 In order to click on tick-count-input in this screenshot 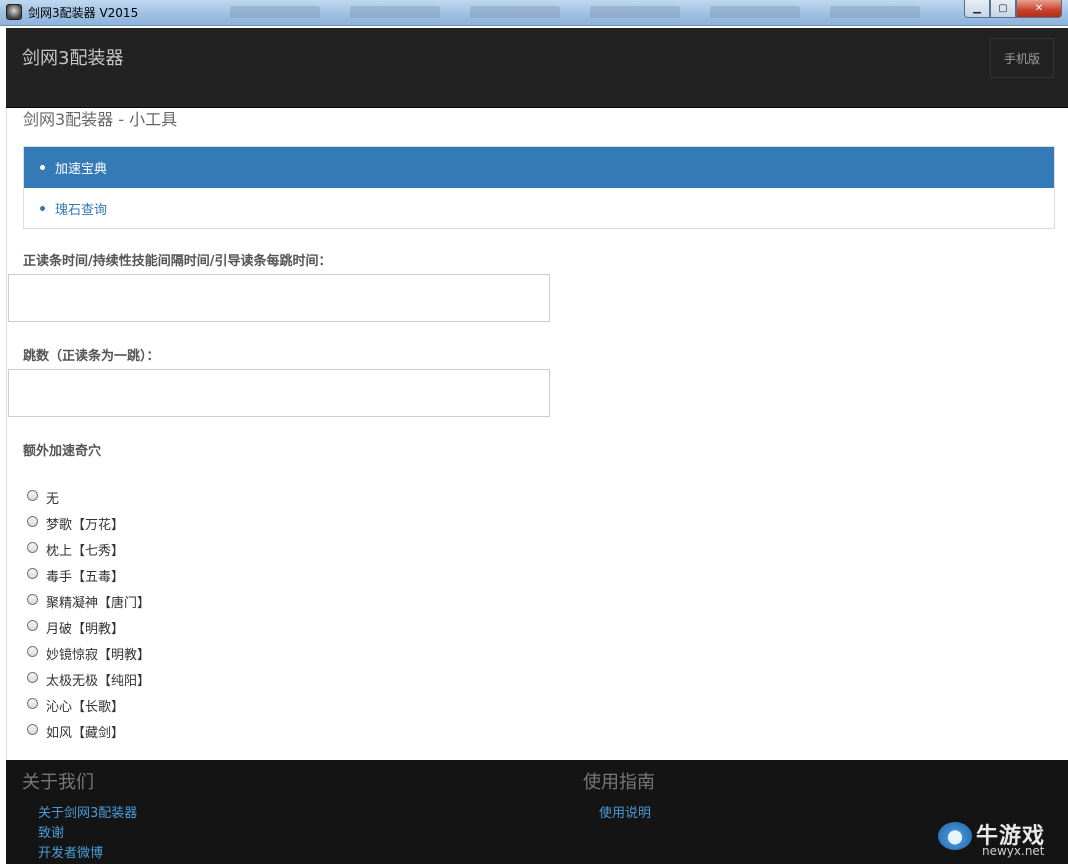, I will do `click(279, 393)`.